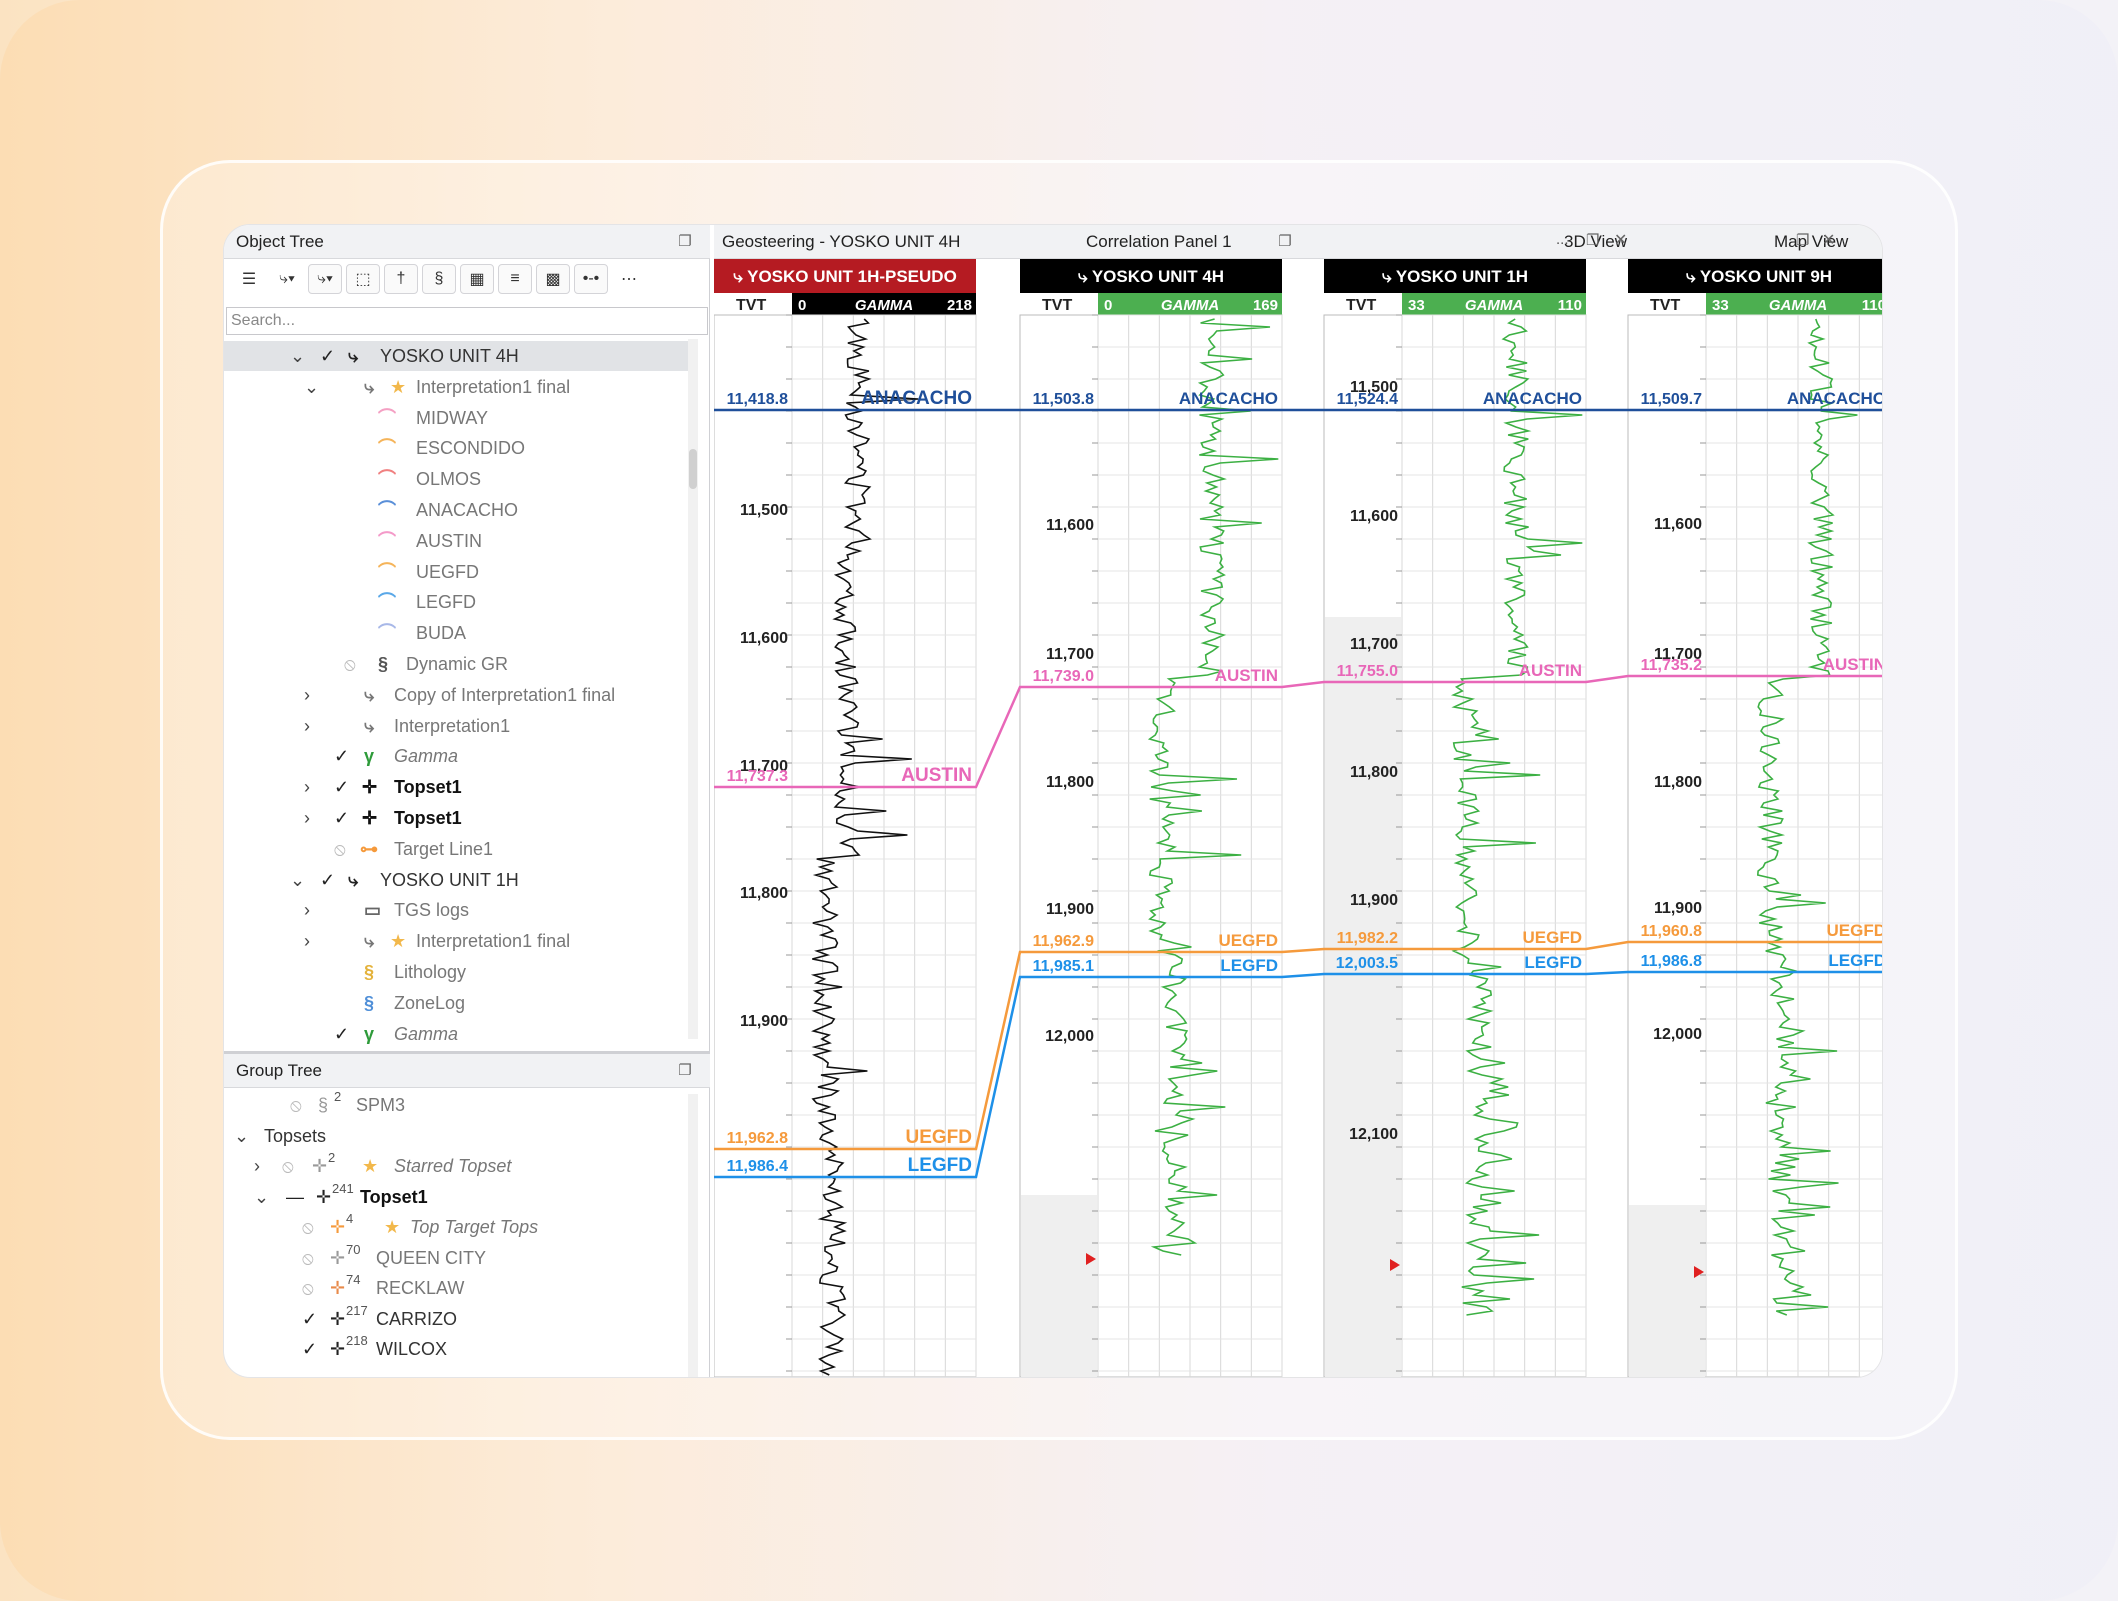 The image size is (2118, 1601). Describe the element at coordinates (456, 941) in the screenshot. I see `tree-row: › ⤷ ★ Interpretation1 final` at that location.